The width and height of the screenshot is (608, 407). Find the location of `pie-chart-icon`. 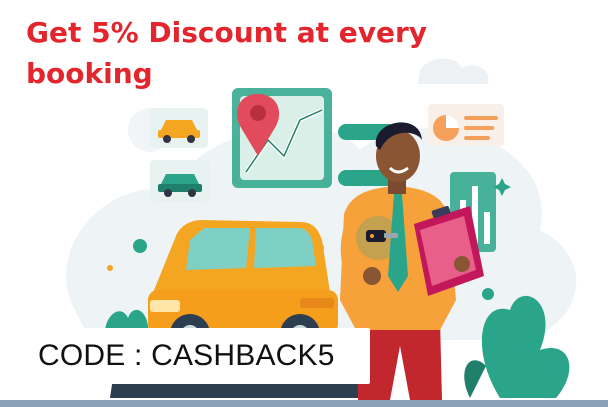

pie-chart-icon is located at coordinates (466, 125).